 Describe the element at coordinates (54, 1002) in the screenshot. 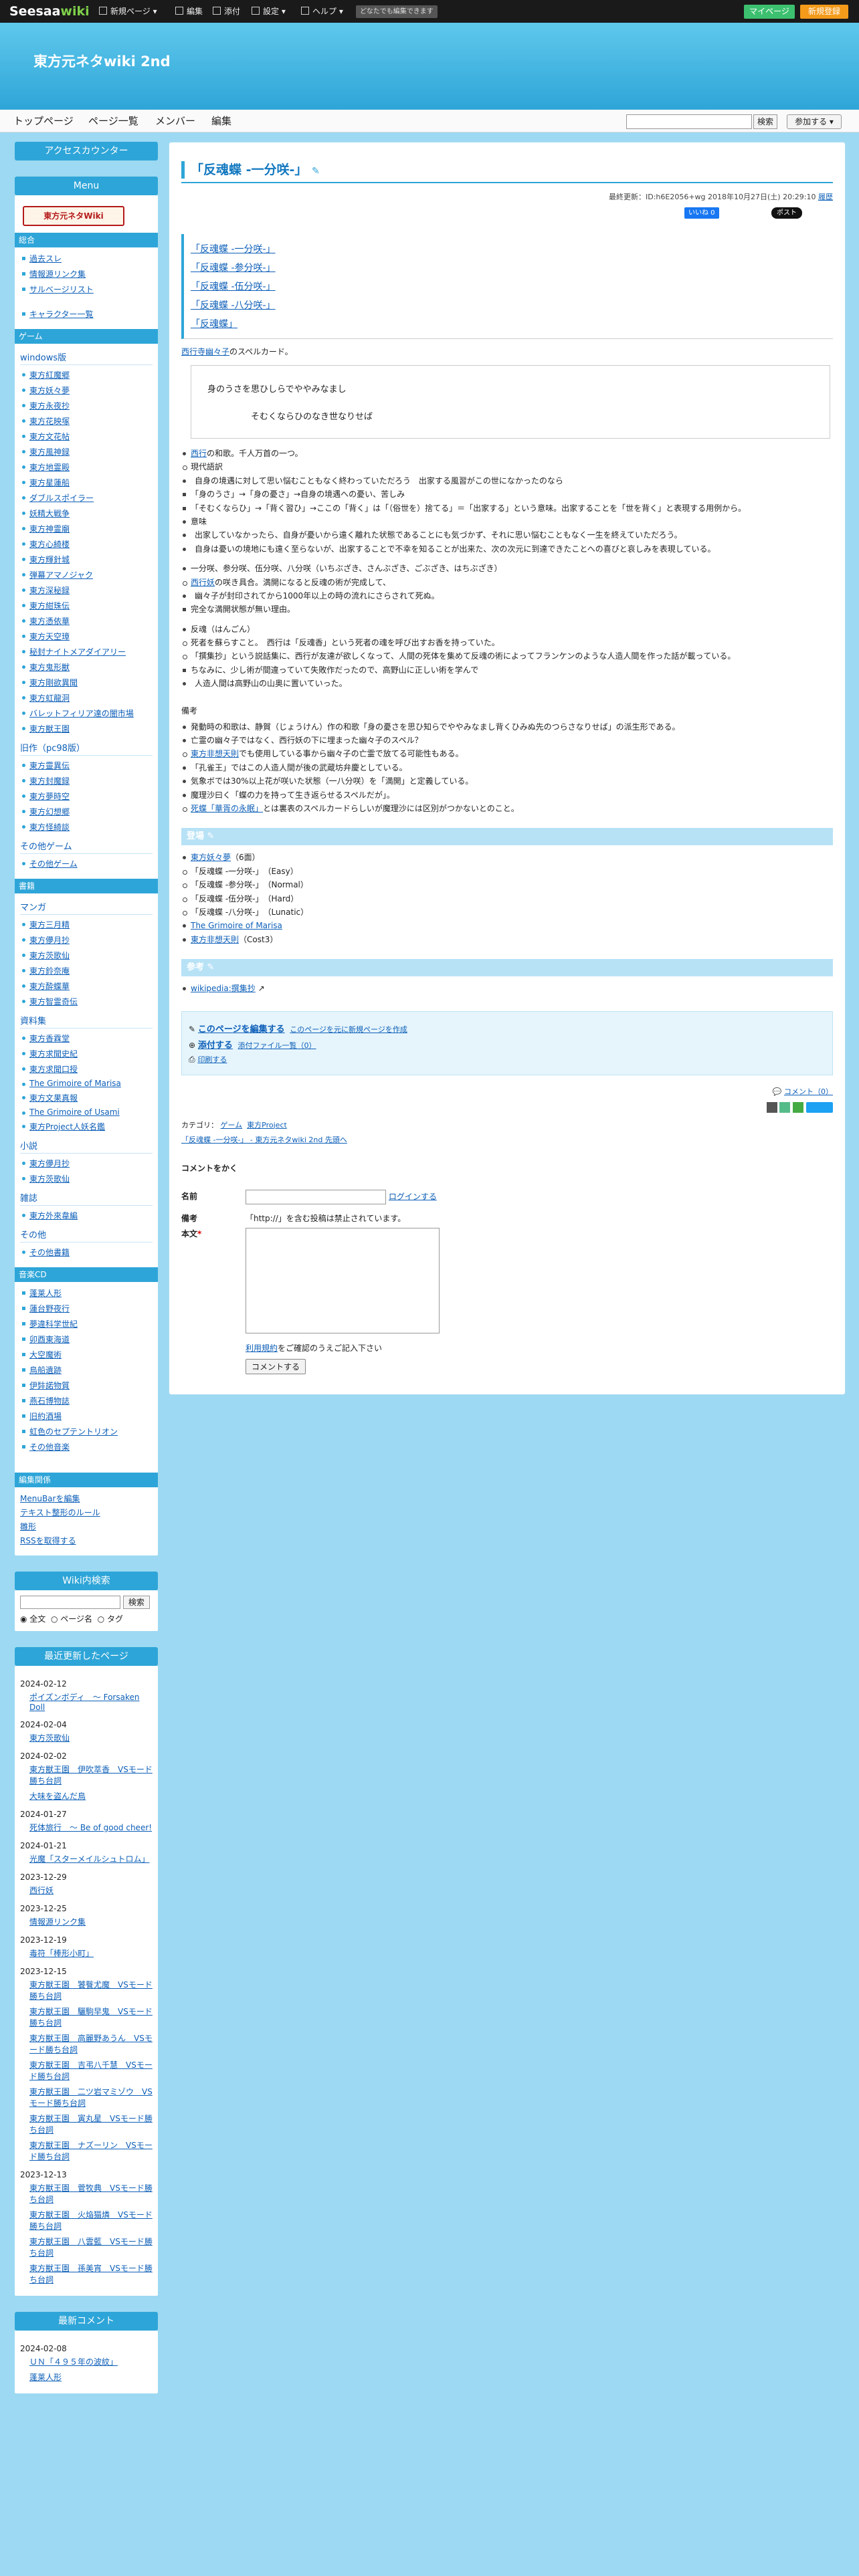

I see `sidebar-link-text: 東方智霊奇伝` at that location.